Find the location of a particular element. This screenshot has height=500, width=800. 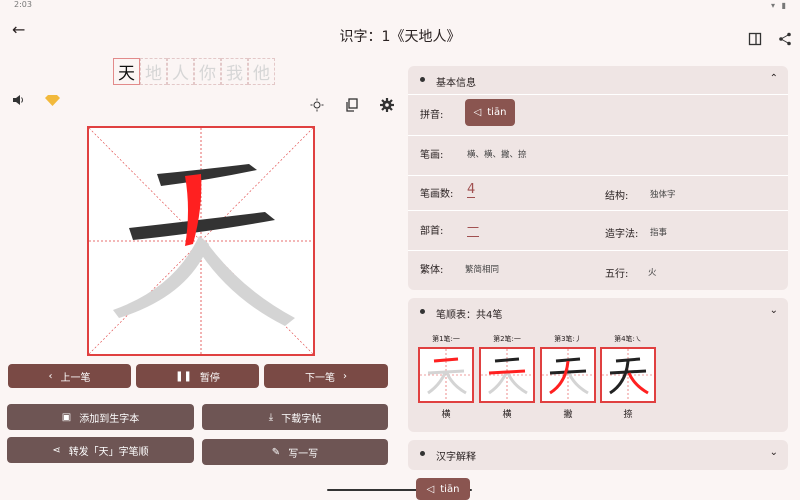

explanation-panel: 汉字解释 ⌄ is located at coordinates (598, 455).